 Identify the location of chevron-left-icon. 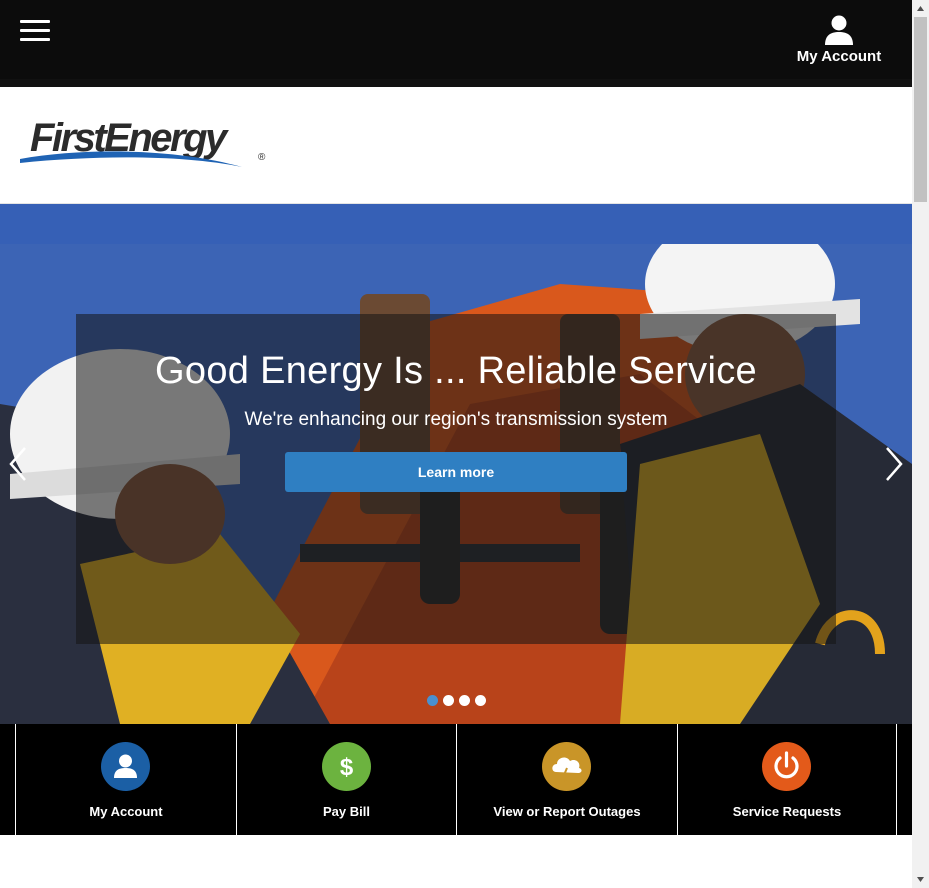
(17, 464).